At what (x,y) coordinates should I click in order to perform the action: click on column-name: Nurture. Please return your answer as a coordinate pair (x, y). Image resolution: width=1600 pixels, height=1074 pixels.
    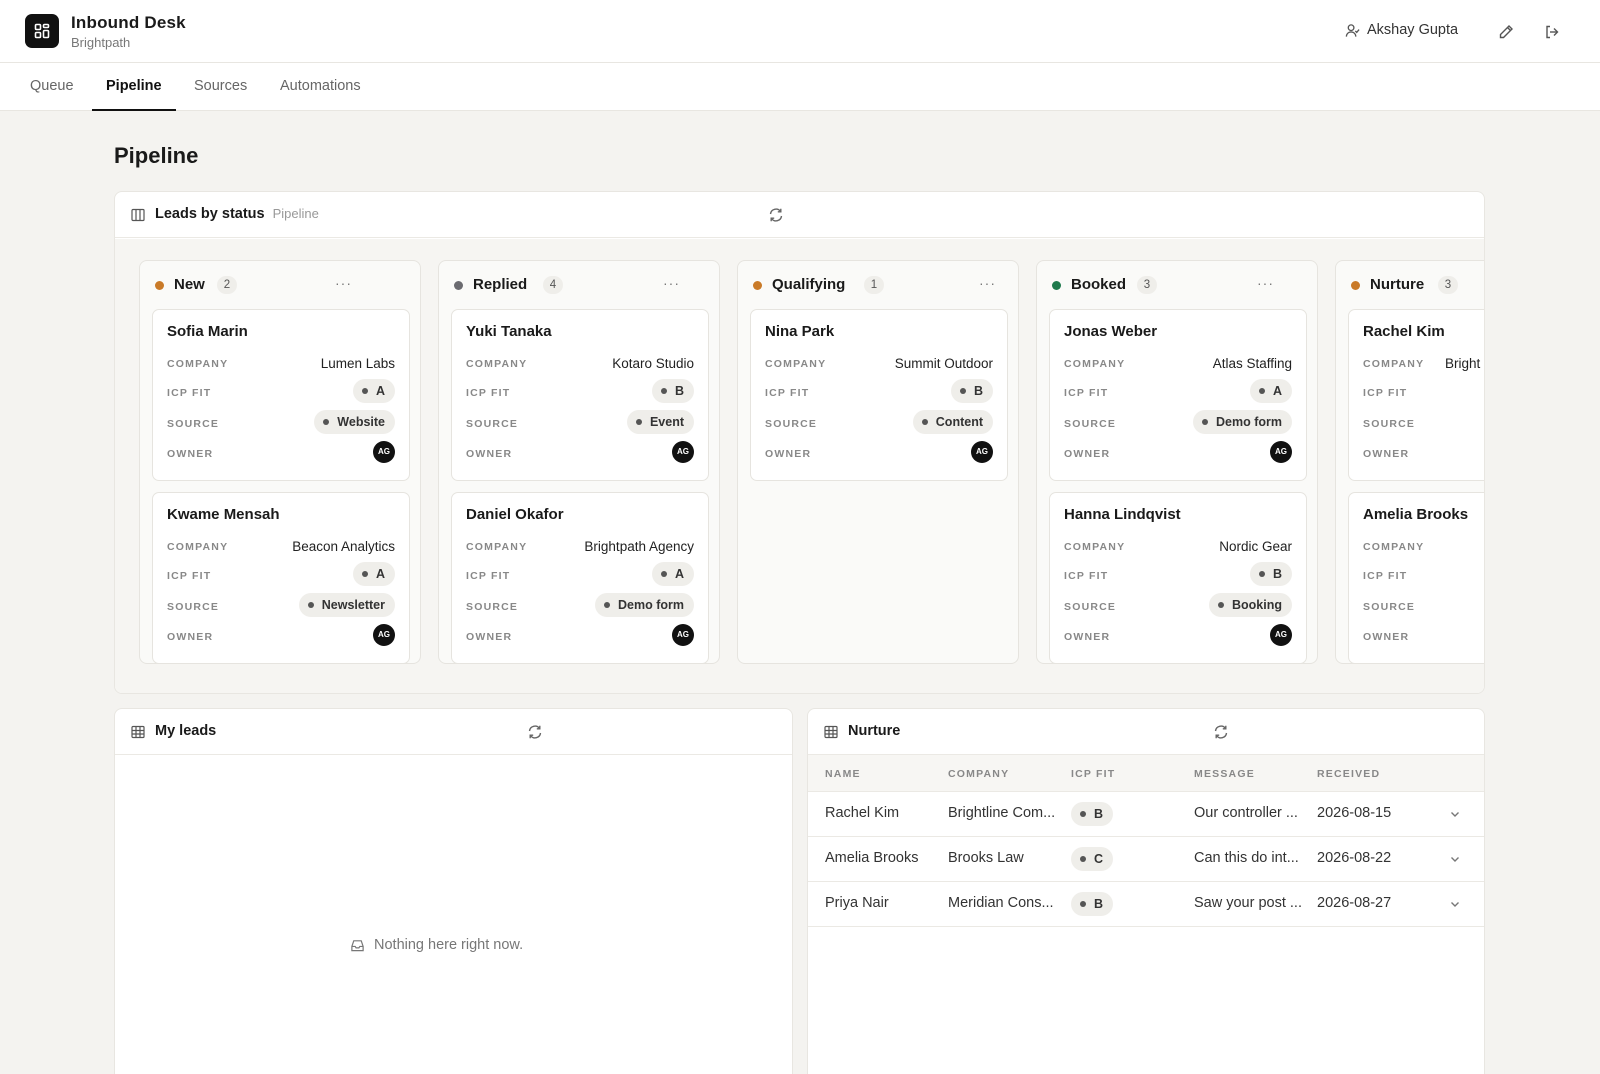
    Looking at the image, I should click on (1397, 284).